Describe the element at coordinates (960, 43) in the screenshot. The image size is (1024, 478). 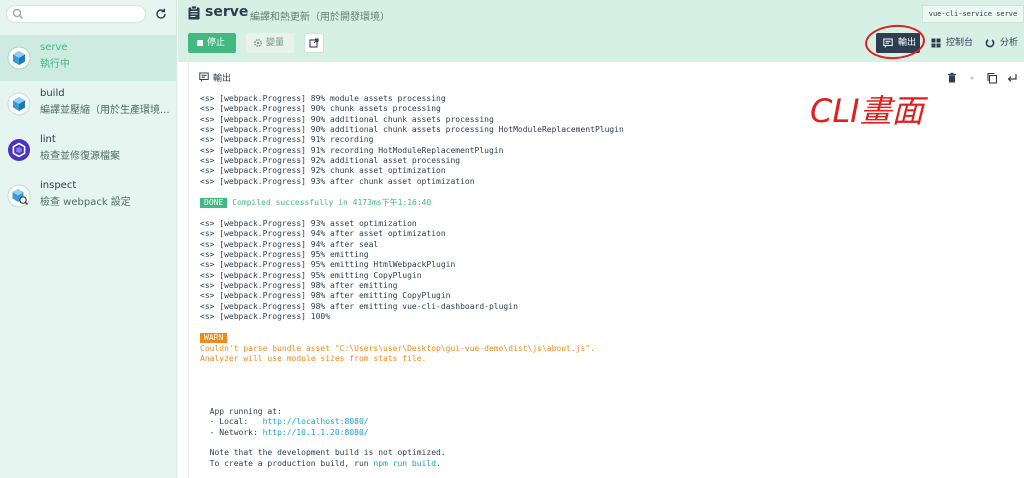
I see `dashboard-tab-label: 控制台` at that location.